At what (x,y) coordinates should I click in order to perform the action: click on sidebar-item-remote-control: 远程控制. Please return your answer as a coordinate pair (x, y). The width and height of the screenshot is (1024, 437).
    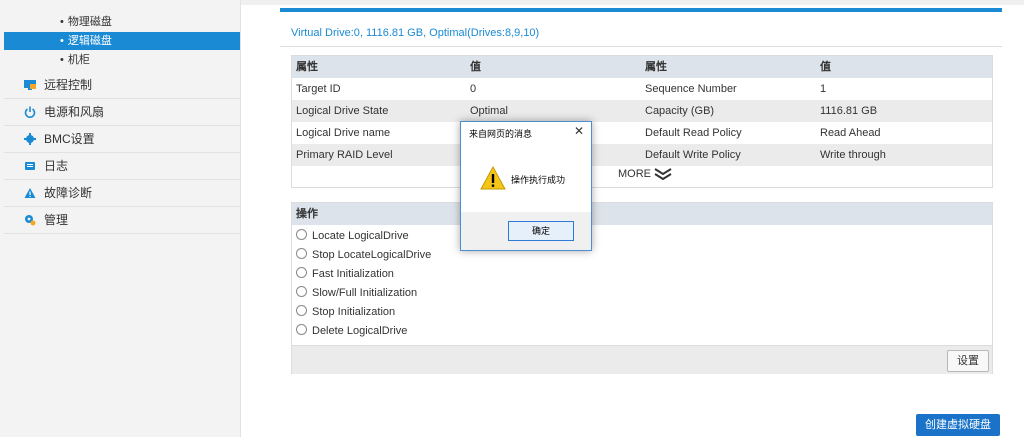
    Looking at the image, I should click on (122, 85).